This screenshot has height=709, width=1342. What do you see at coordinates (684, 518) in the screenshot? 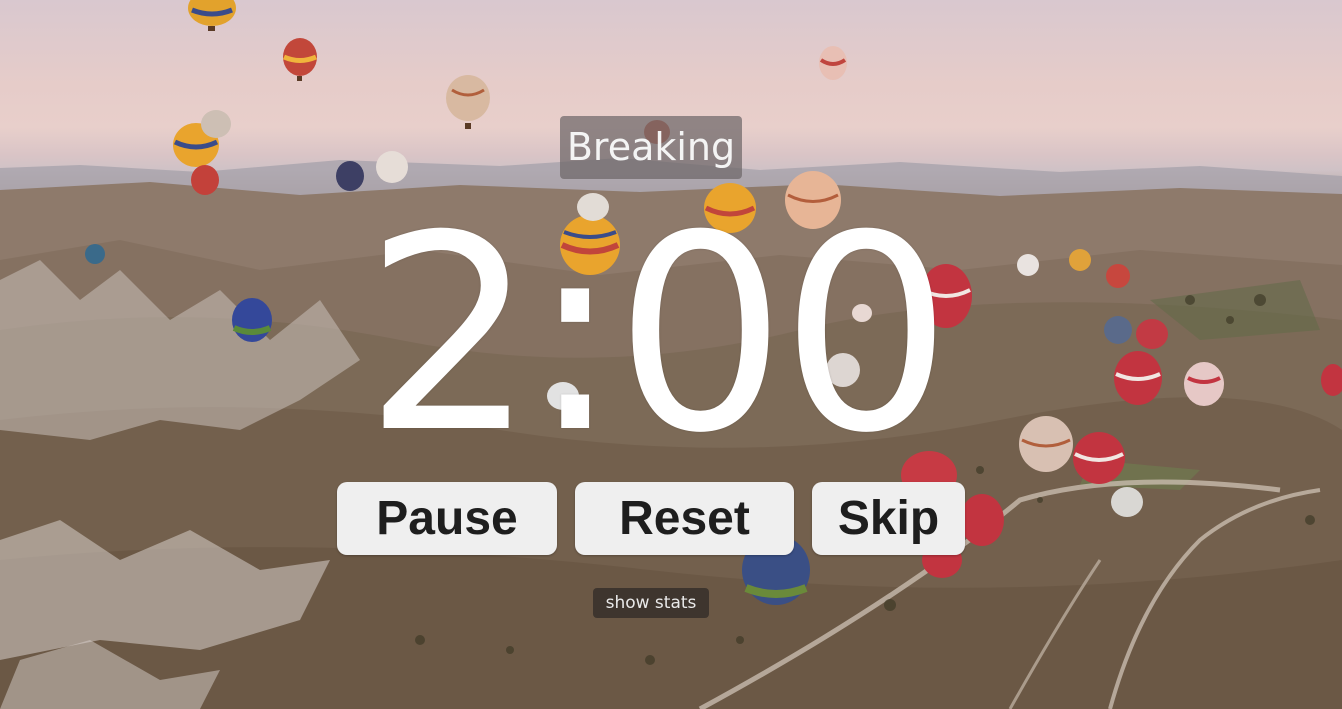
I see `reset-button: Reset` at bounding box center [684, 518].